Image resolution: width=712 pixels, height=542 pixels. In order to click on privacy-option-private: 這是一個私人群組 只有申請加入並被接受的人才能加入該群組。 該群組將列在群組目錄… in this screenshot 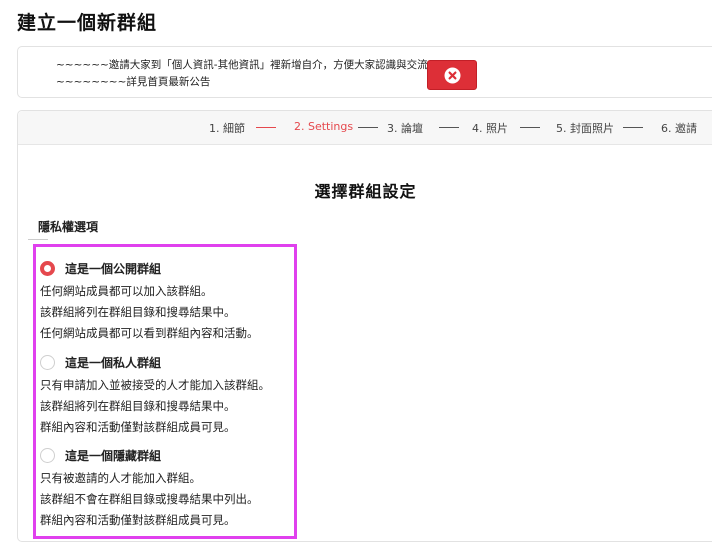, I will do `click(165, 395)`.